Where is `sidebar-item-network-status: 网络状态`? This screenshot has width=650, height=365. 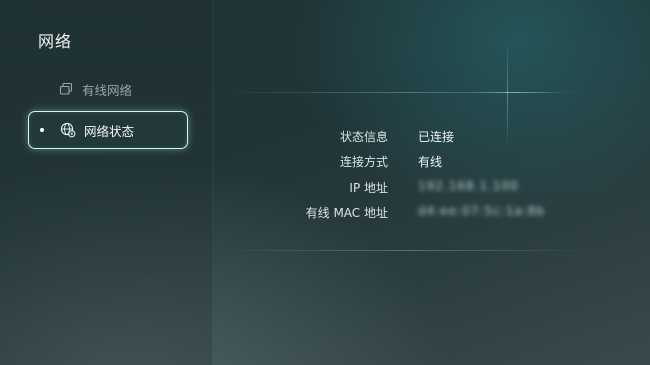
sidebar-item-network-status: 网络状态 is located at coordinates (108, 130).